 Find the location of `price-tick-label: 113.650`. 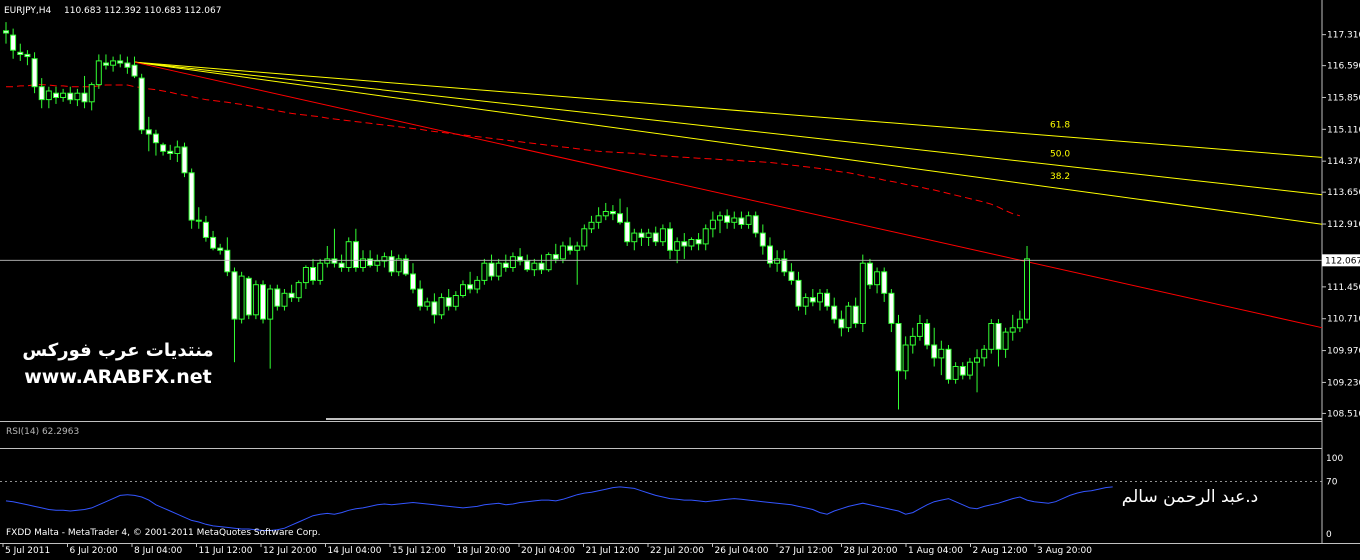

price-tick-label: 113.650 is located at coordinates (1343, 193).